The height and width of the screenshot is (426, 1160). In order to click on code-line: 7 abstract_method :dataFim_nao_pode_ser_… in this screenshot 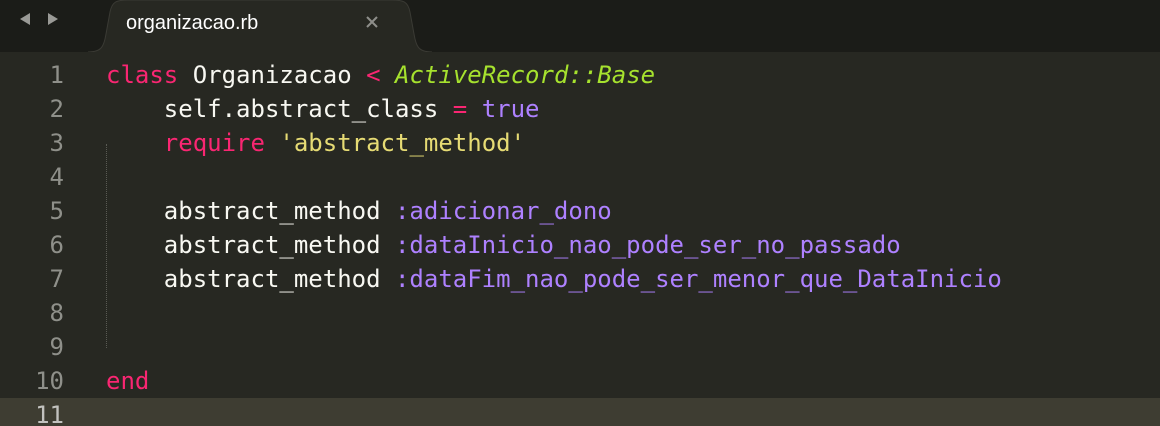, I will do `click(580, 279)`.